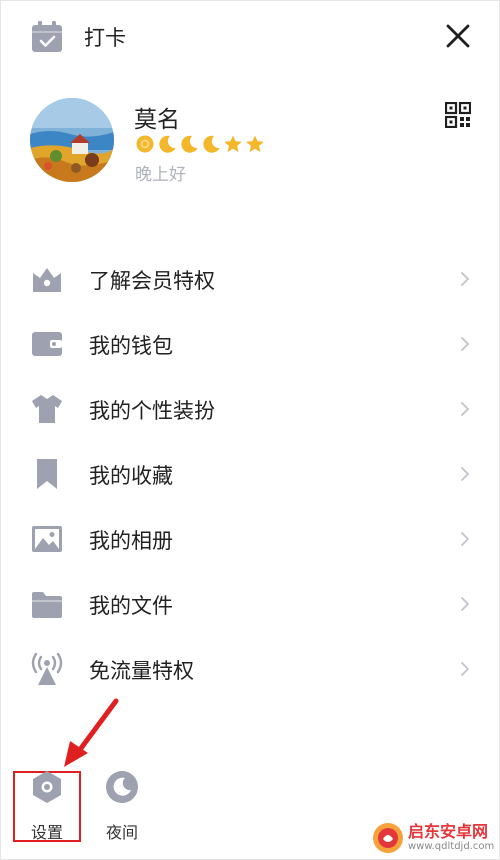 The width and height of the screenshot is (500, 860). I want to click on settings-button: 设置, so click(47, 806).